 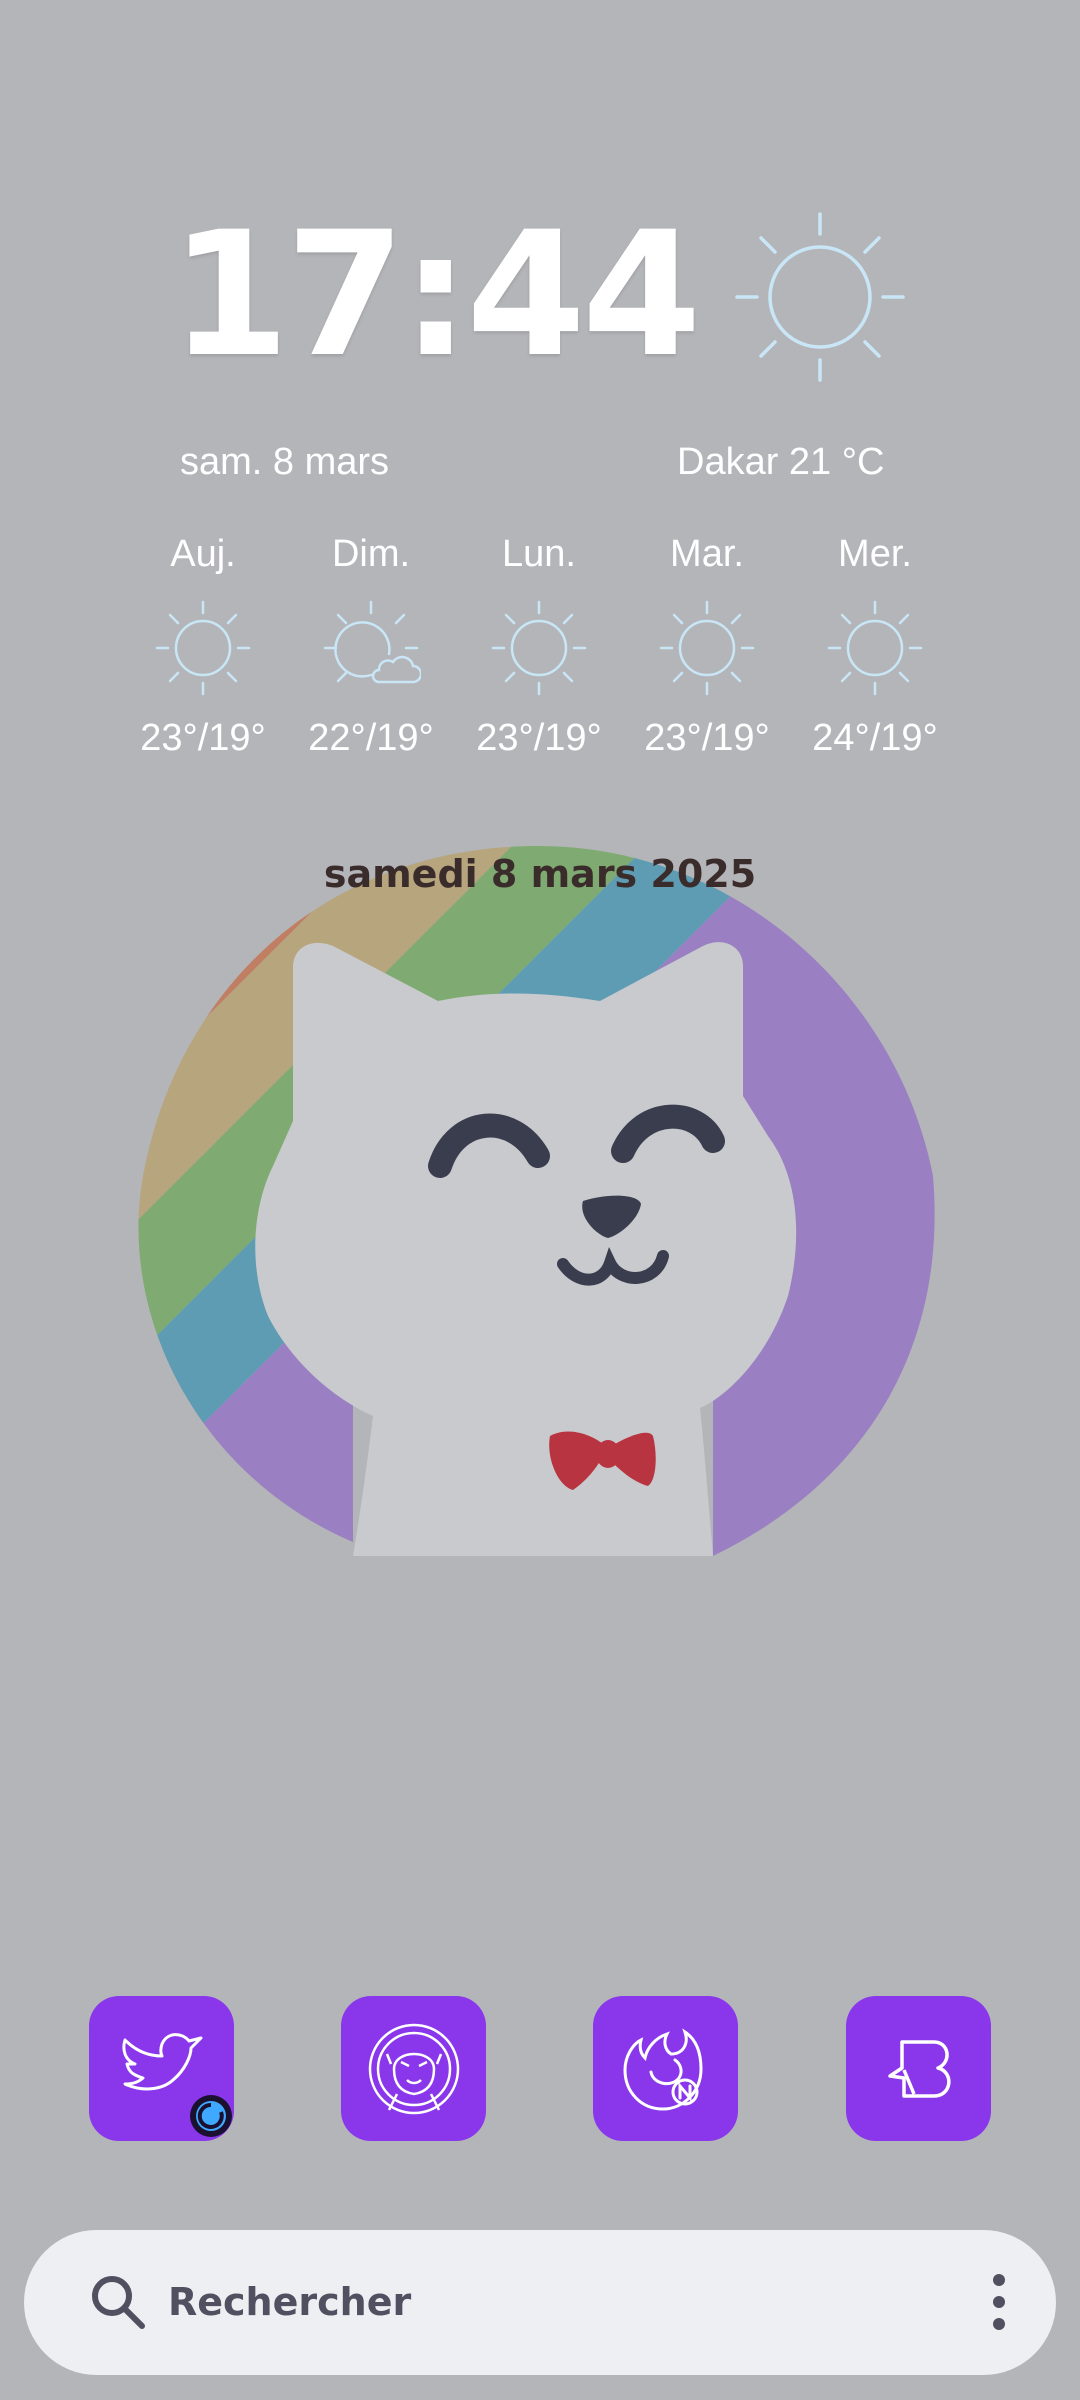 I want to click on forecast-day-name: Dim., so click(x=371, y=554).